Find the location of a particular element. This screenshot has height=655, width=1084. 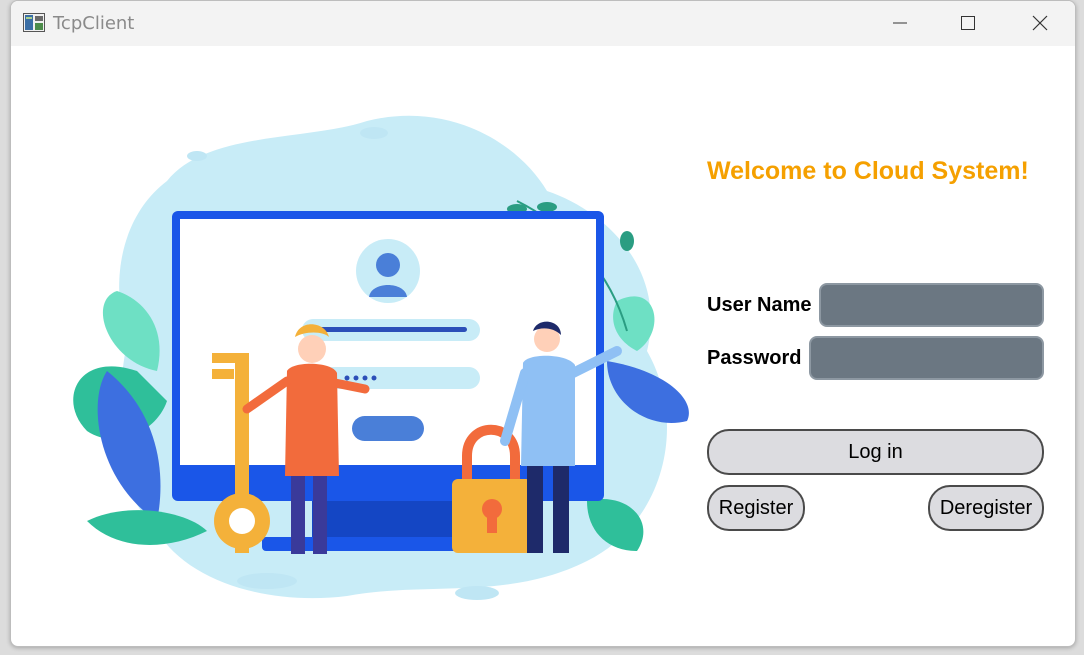

app-icon is located at coordinates (34, 22).